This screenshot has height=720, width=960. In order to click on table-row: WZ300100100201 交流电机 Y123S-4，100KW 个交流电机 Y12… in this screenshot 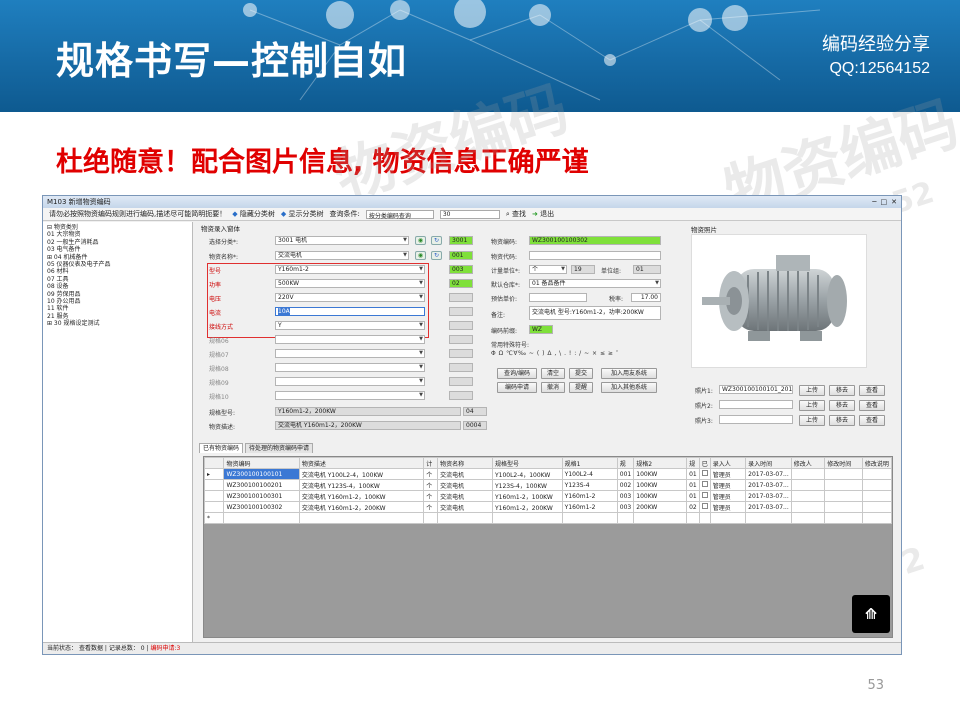, I will do `click(548, 485)`.